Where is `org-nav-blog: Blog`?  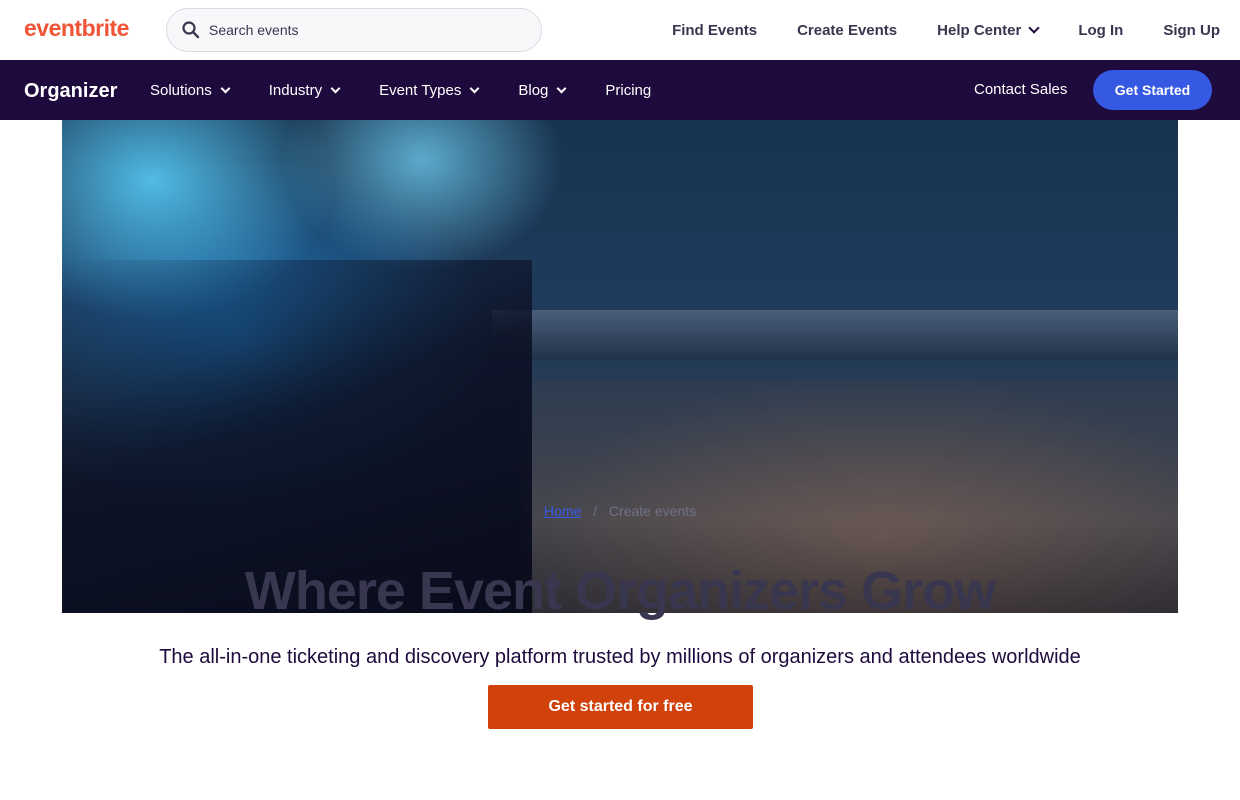
org-nav-blog: Blog is located at coordinates (541, 90).